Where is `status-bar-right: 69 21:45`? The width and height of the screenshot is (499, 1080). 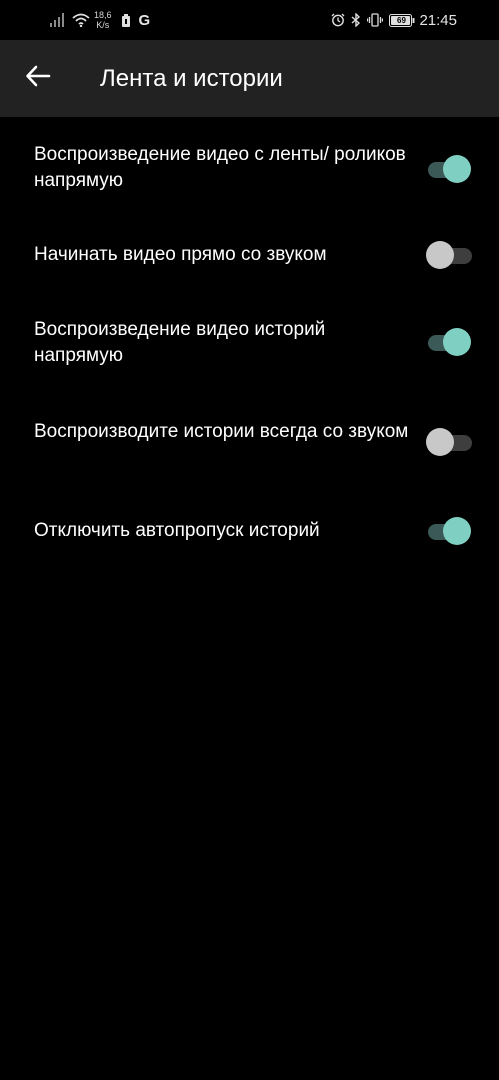
status-bar-right: 69 21:45 is located at coordinates (394, 20).